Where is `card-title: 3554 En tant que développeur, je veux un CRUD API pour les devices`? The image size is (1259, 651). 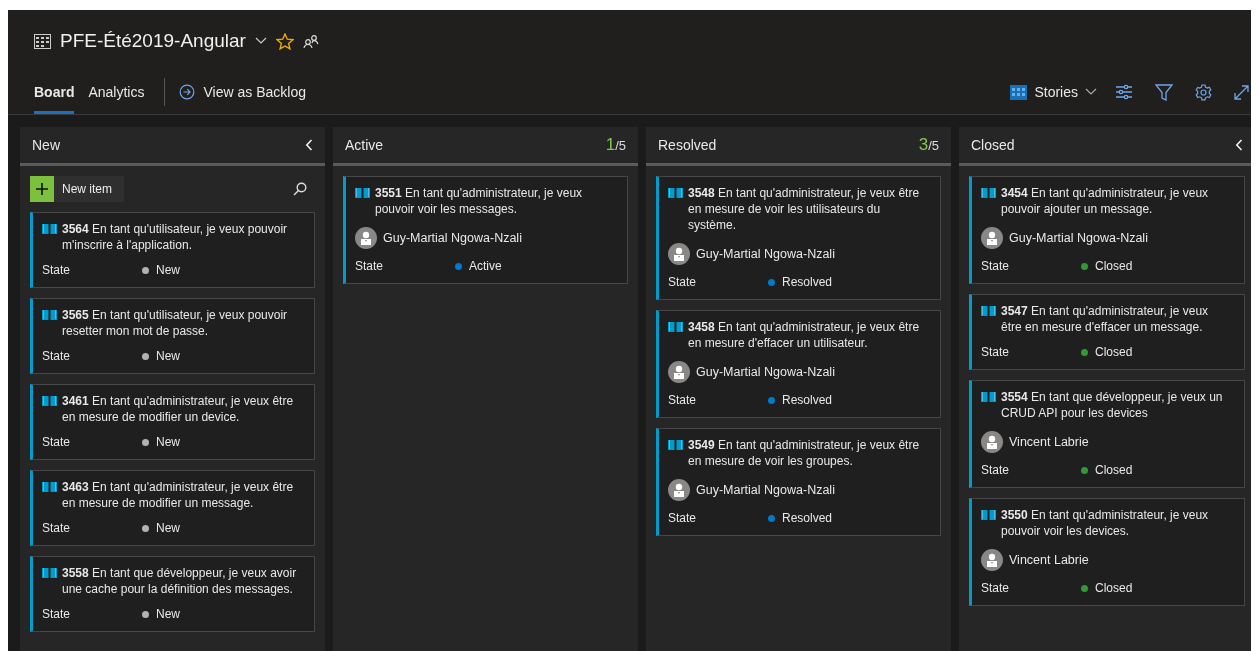
card-title: 3554 En tant que développeur, je veux un CRUD API pour les devices is located at coordinates (1112, 405).